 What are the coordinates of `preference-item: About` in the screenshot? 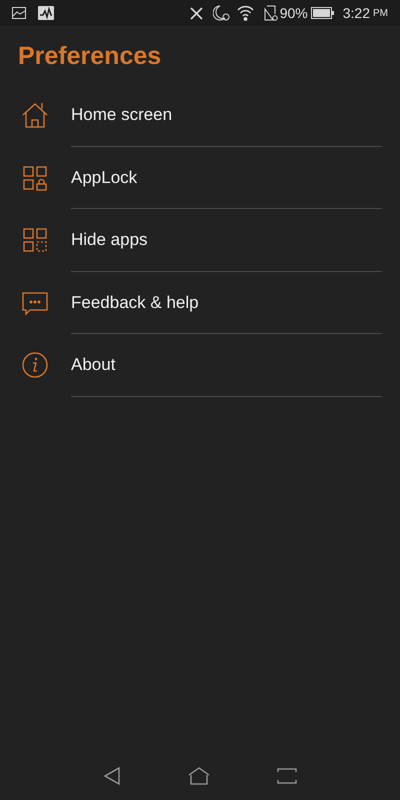 It's located at (200, 365).